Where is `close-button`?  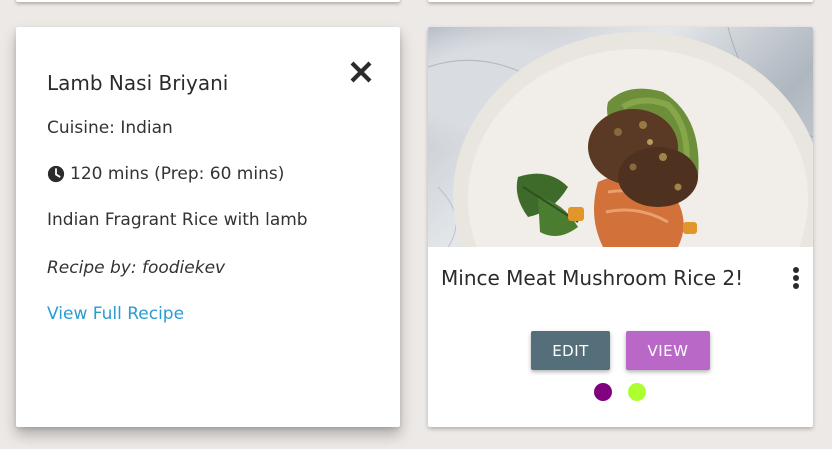 close-button is located at coordinates (361, 72).